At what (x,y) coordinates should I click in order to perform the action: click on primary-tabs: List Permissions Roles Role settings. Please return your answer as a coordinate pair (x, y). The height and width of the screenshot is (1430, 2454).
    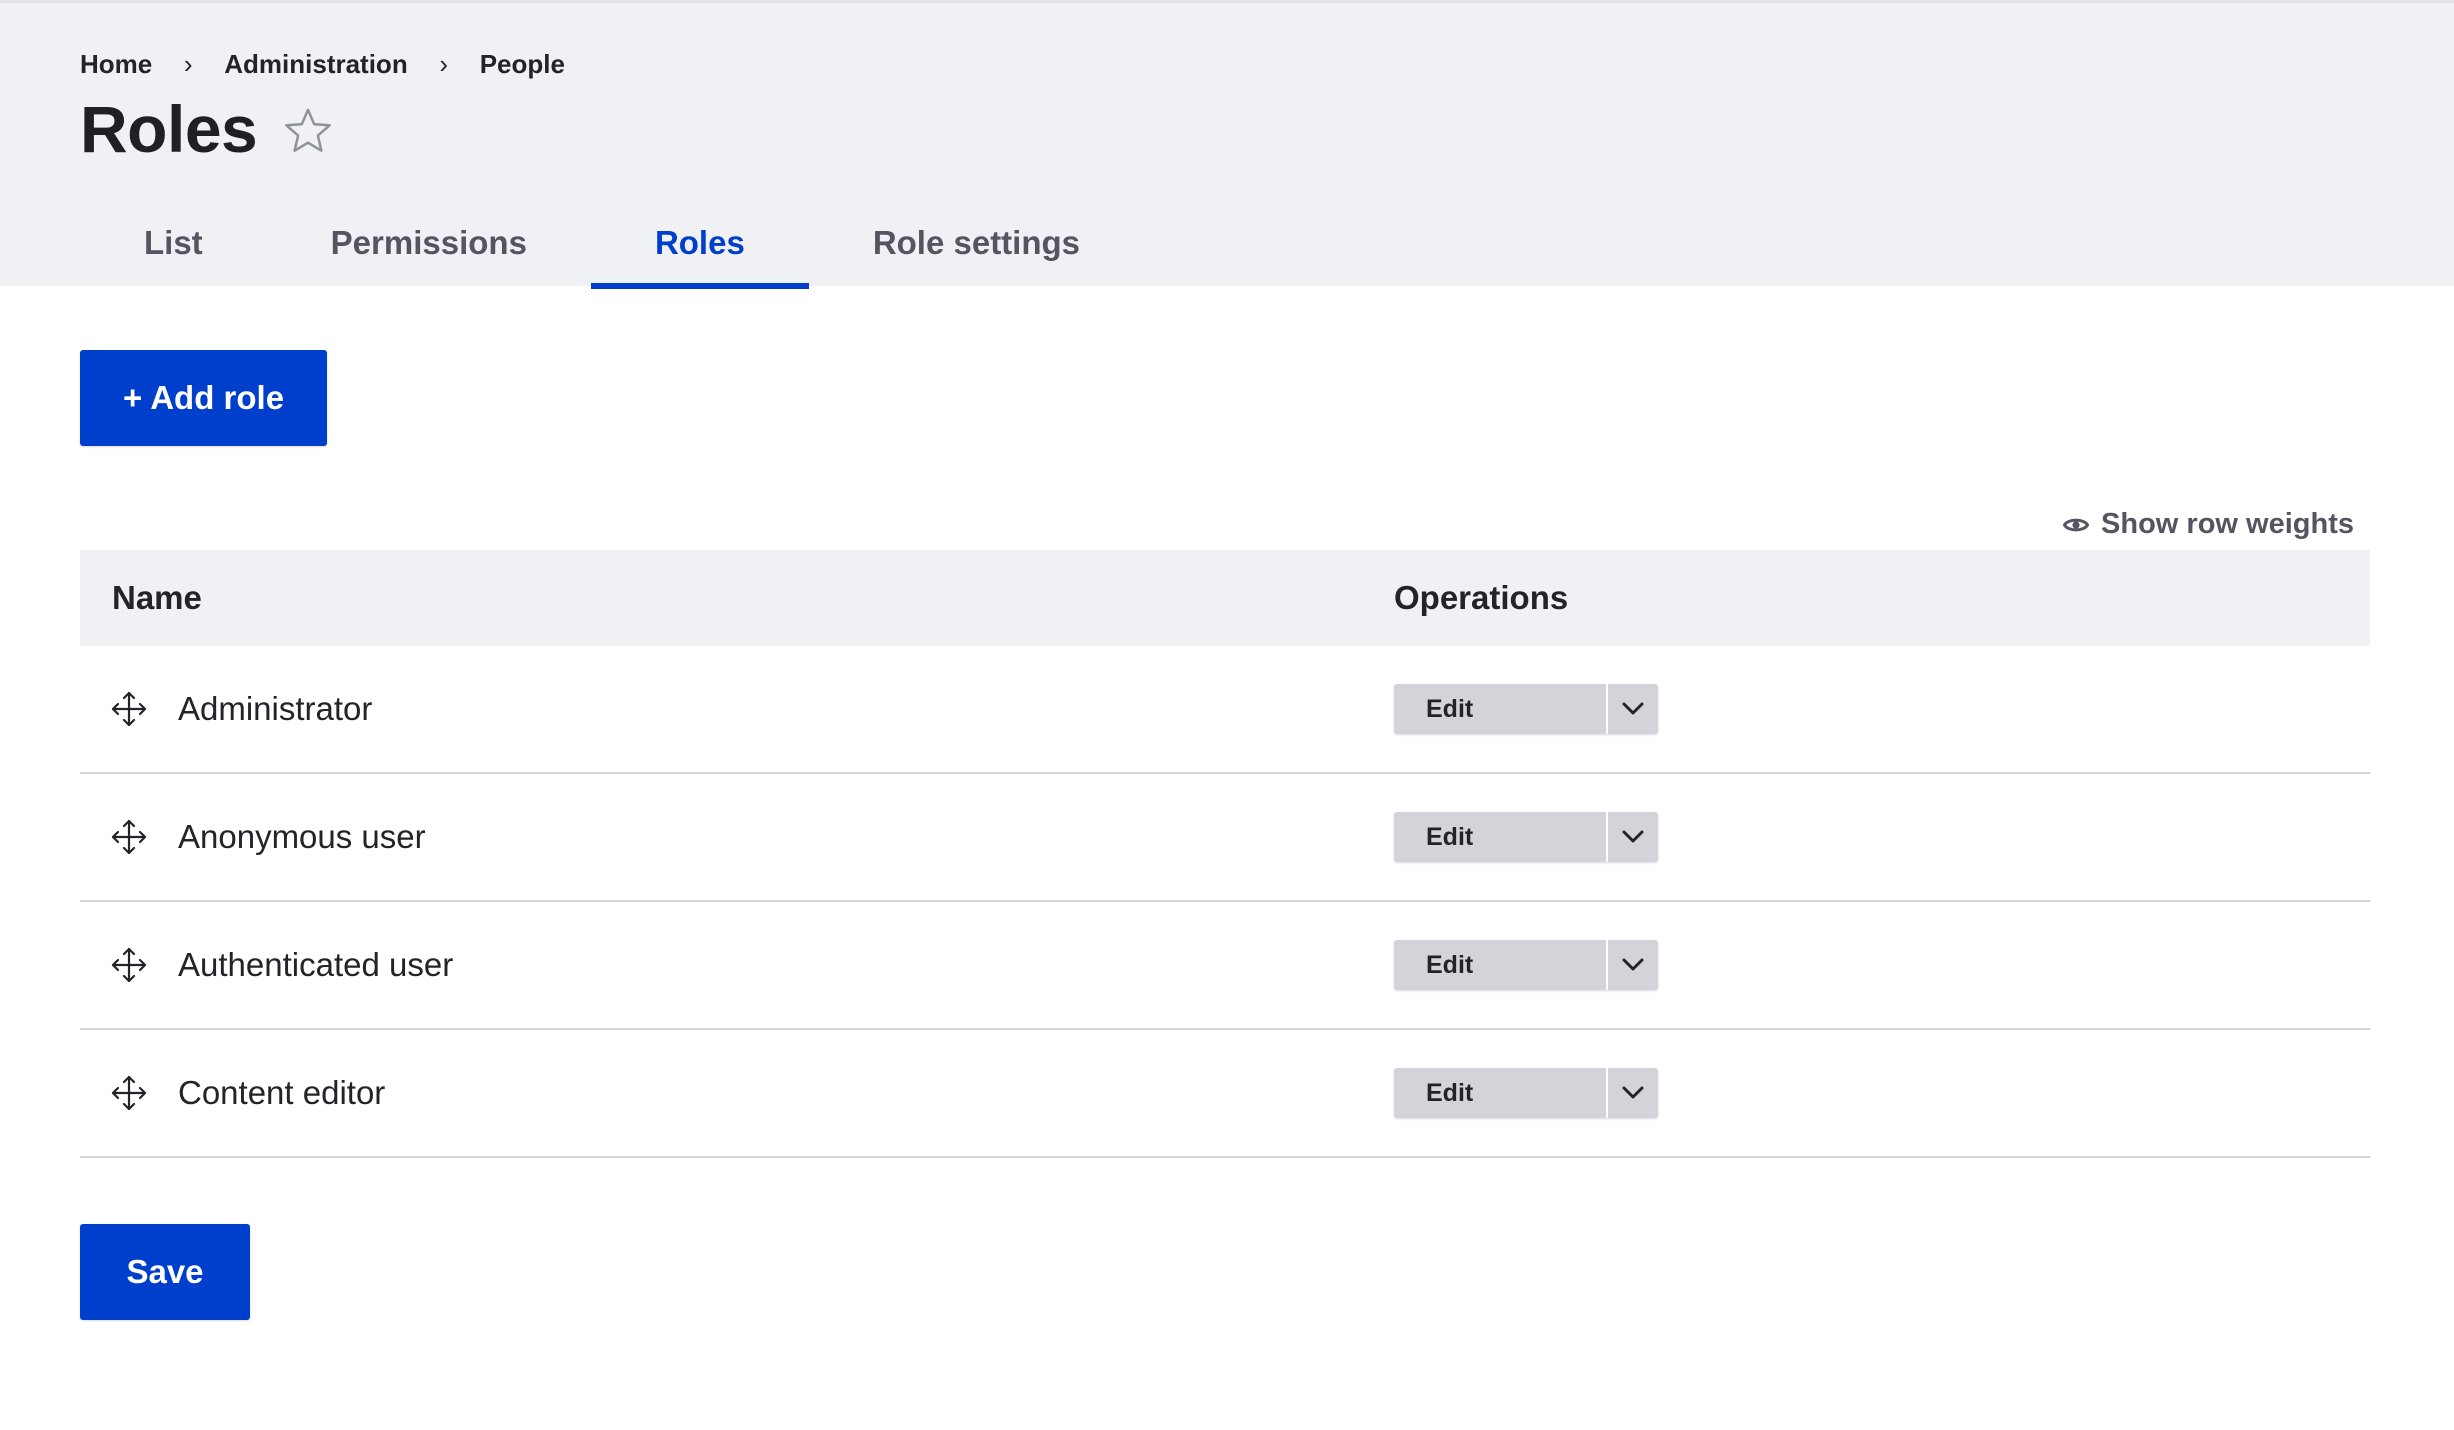
    Looking at the image, I should click on (612, 251).